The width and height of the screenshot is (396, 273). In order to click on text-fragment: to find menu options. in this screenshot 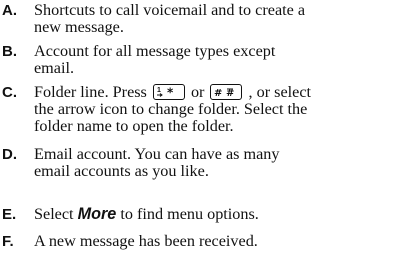, I will do `click(187, 214)`.